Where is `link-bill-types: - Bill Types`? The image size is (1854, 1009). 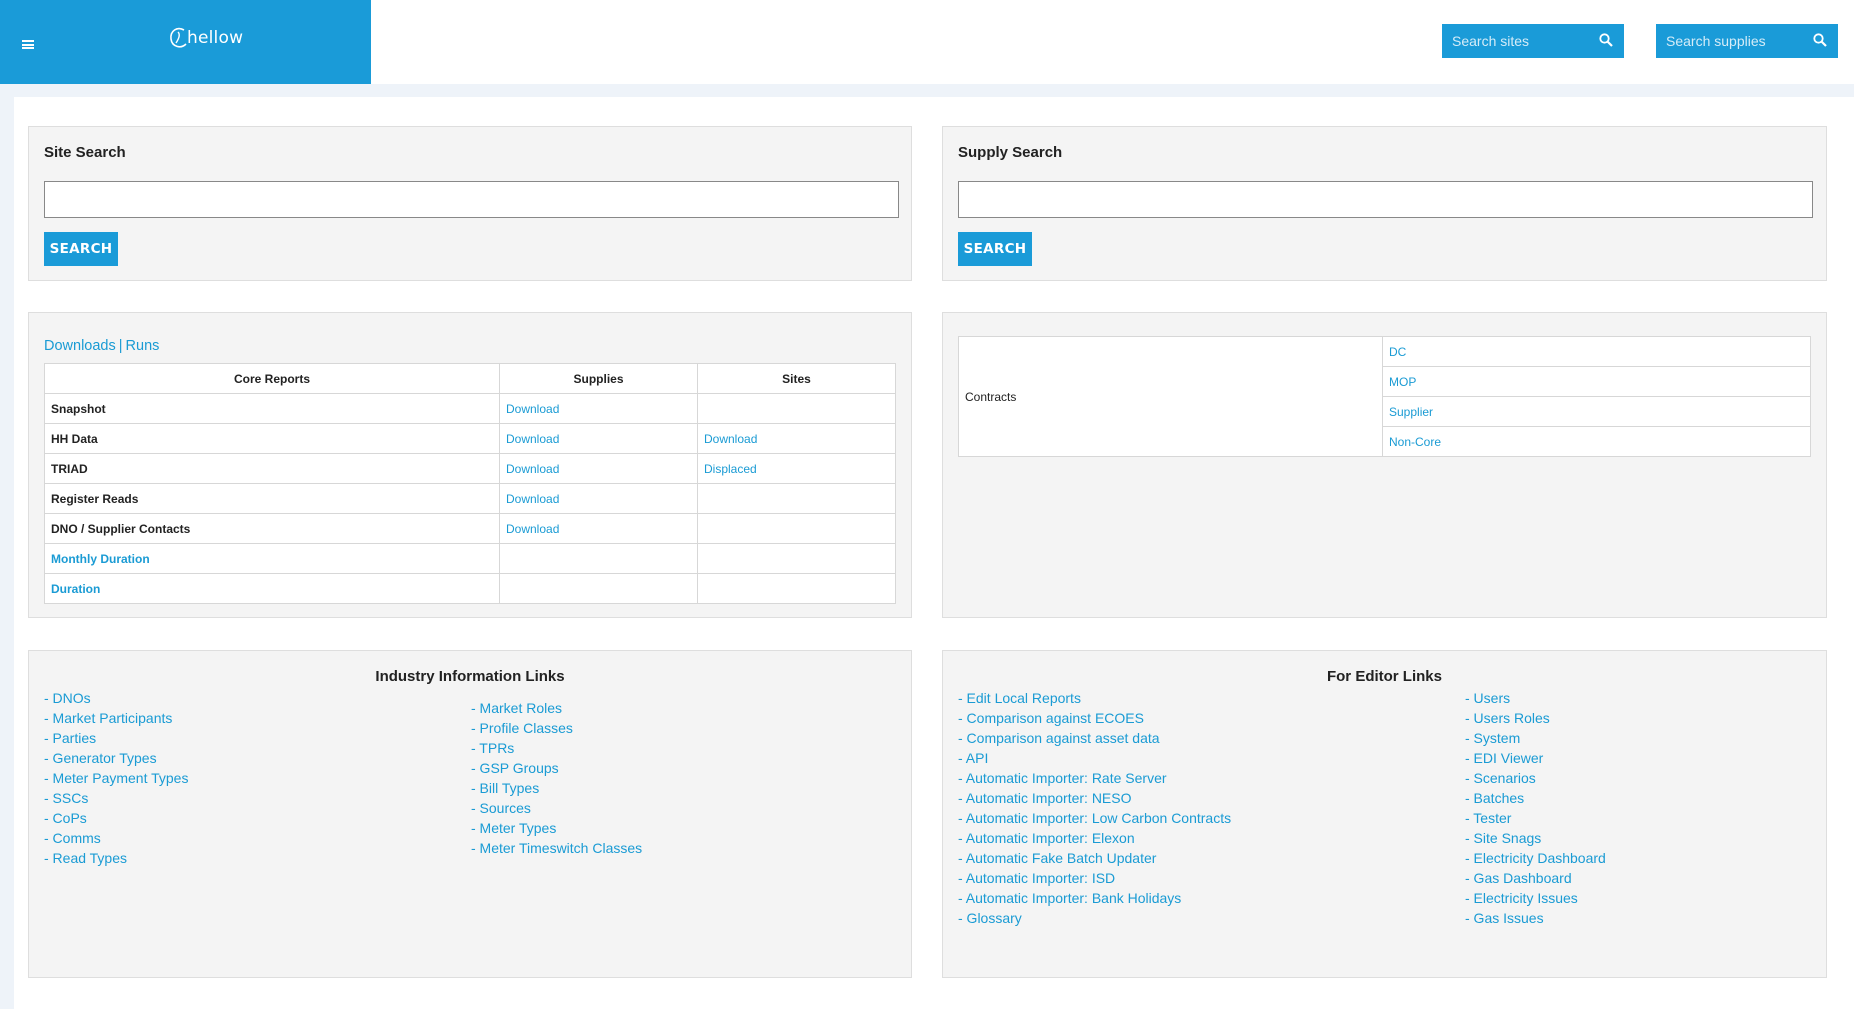 link-bill-types: - Bill Types is located at coordinates (505, 788).